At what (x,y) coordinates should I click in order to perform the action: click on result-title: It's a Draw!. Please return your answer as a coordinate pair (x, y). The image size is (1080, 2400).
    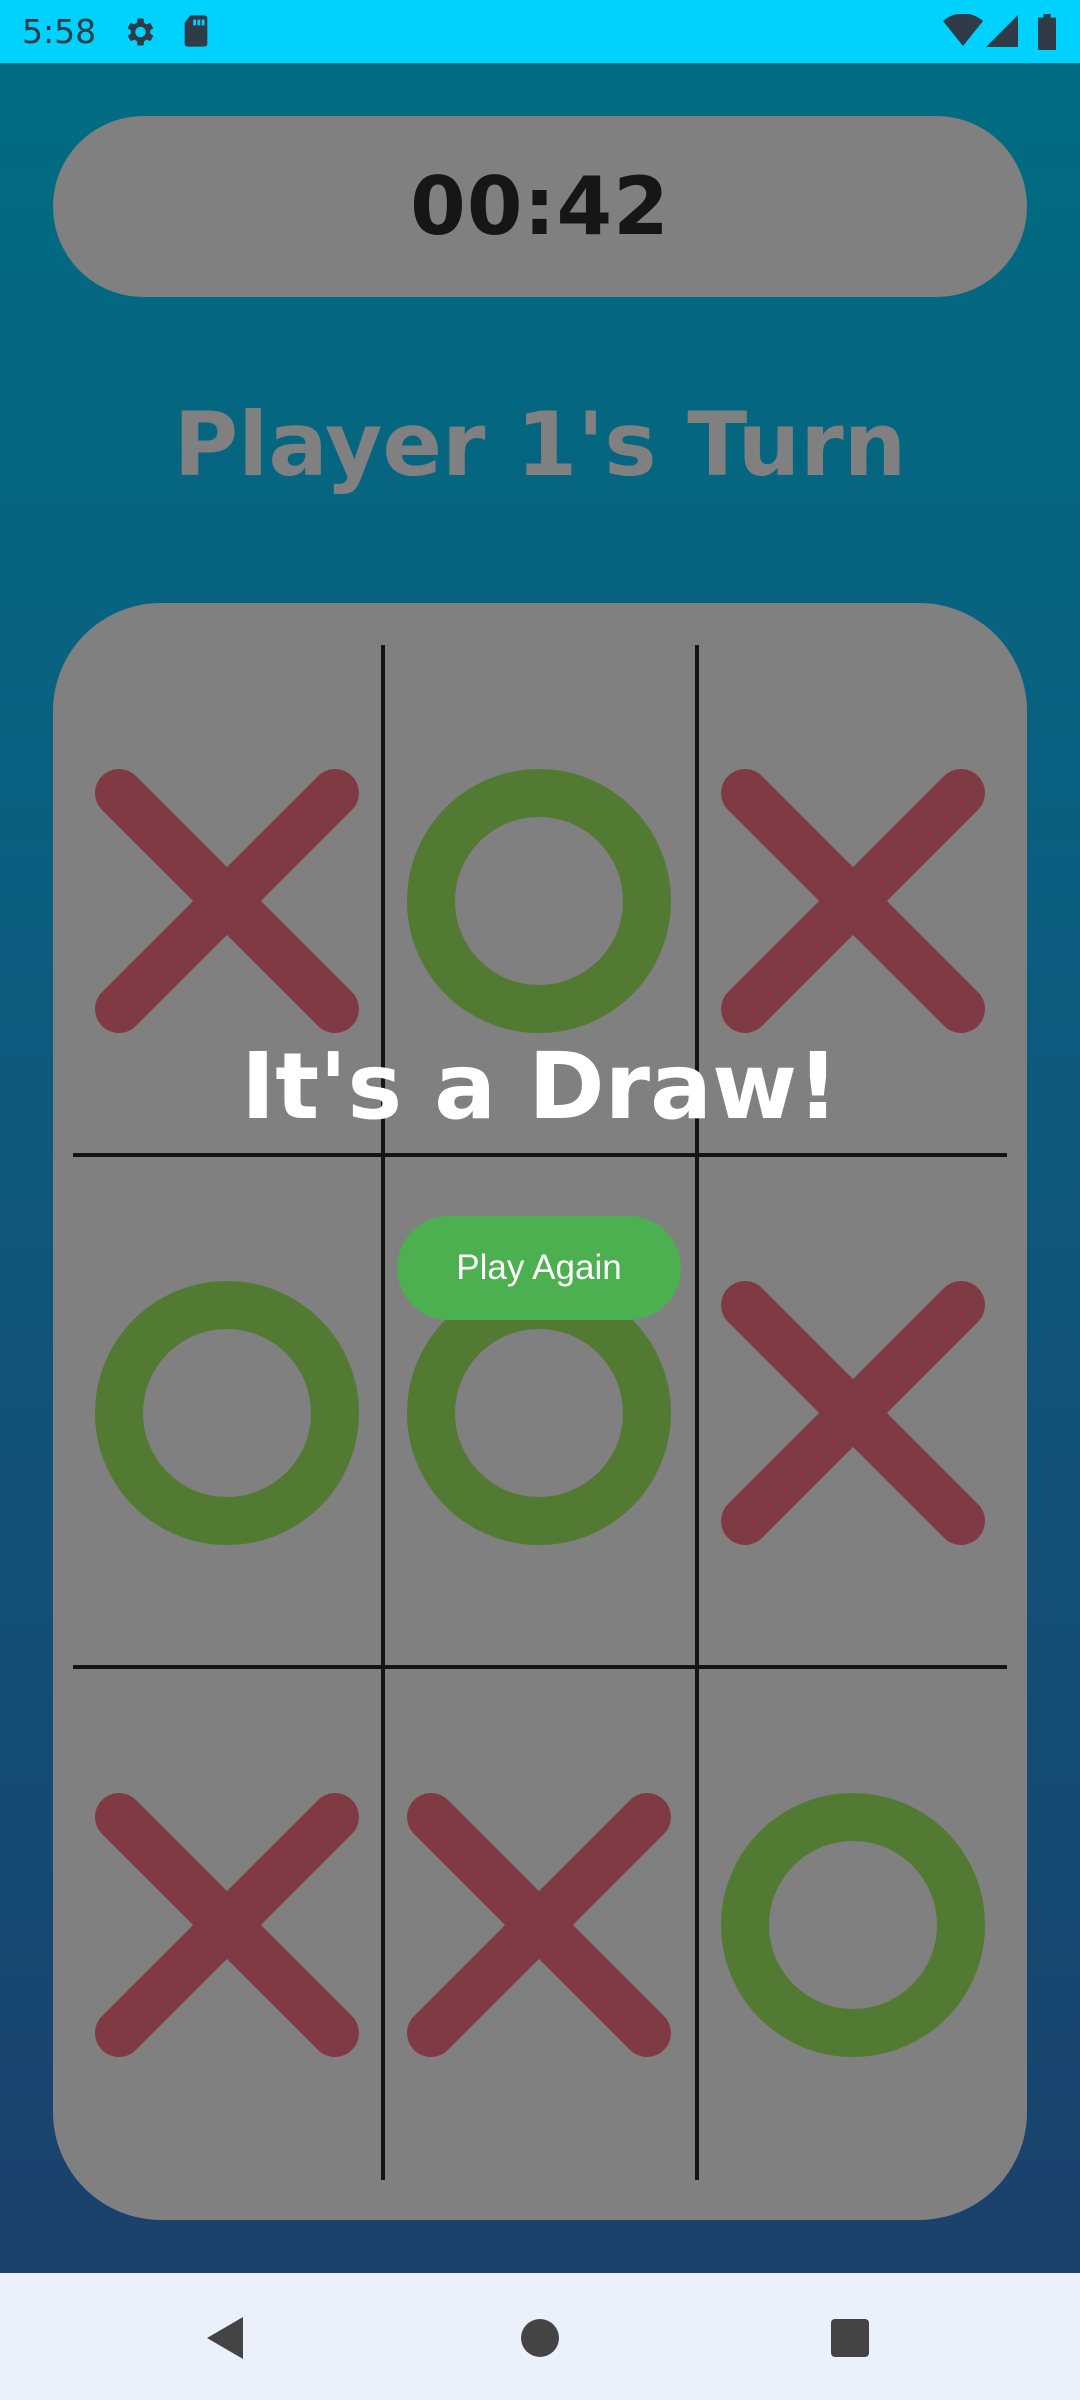
    Looking at the image, I should click on (540, 1086).